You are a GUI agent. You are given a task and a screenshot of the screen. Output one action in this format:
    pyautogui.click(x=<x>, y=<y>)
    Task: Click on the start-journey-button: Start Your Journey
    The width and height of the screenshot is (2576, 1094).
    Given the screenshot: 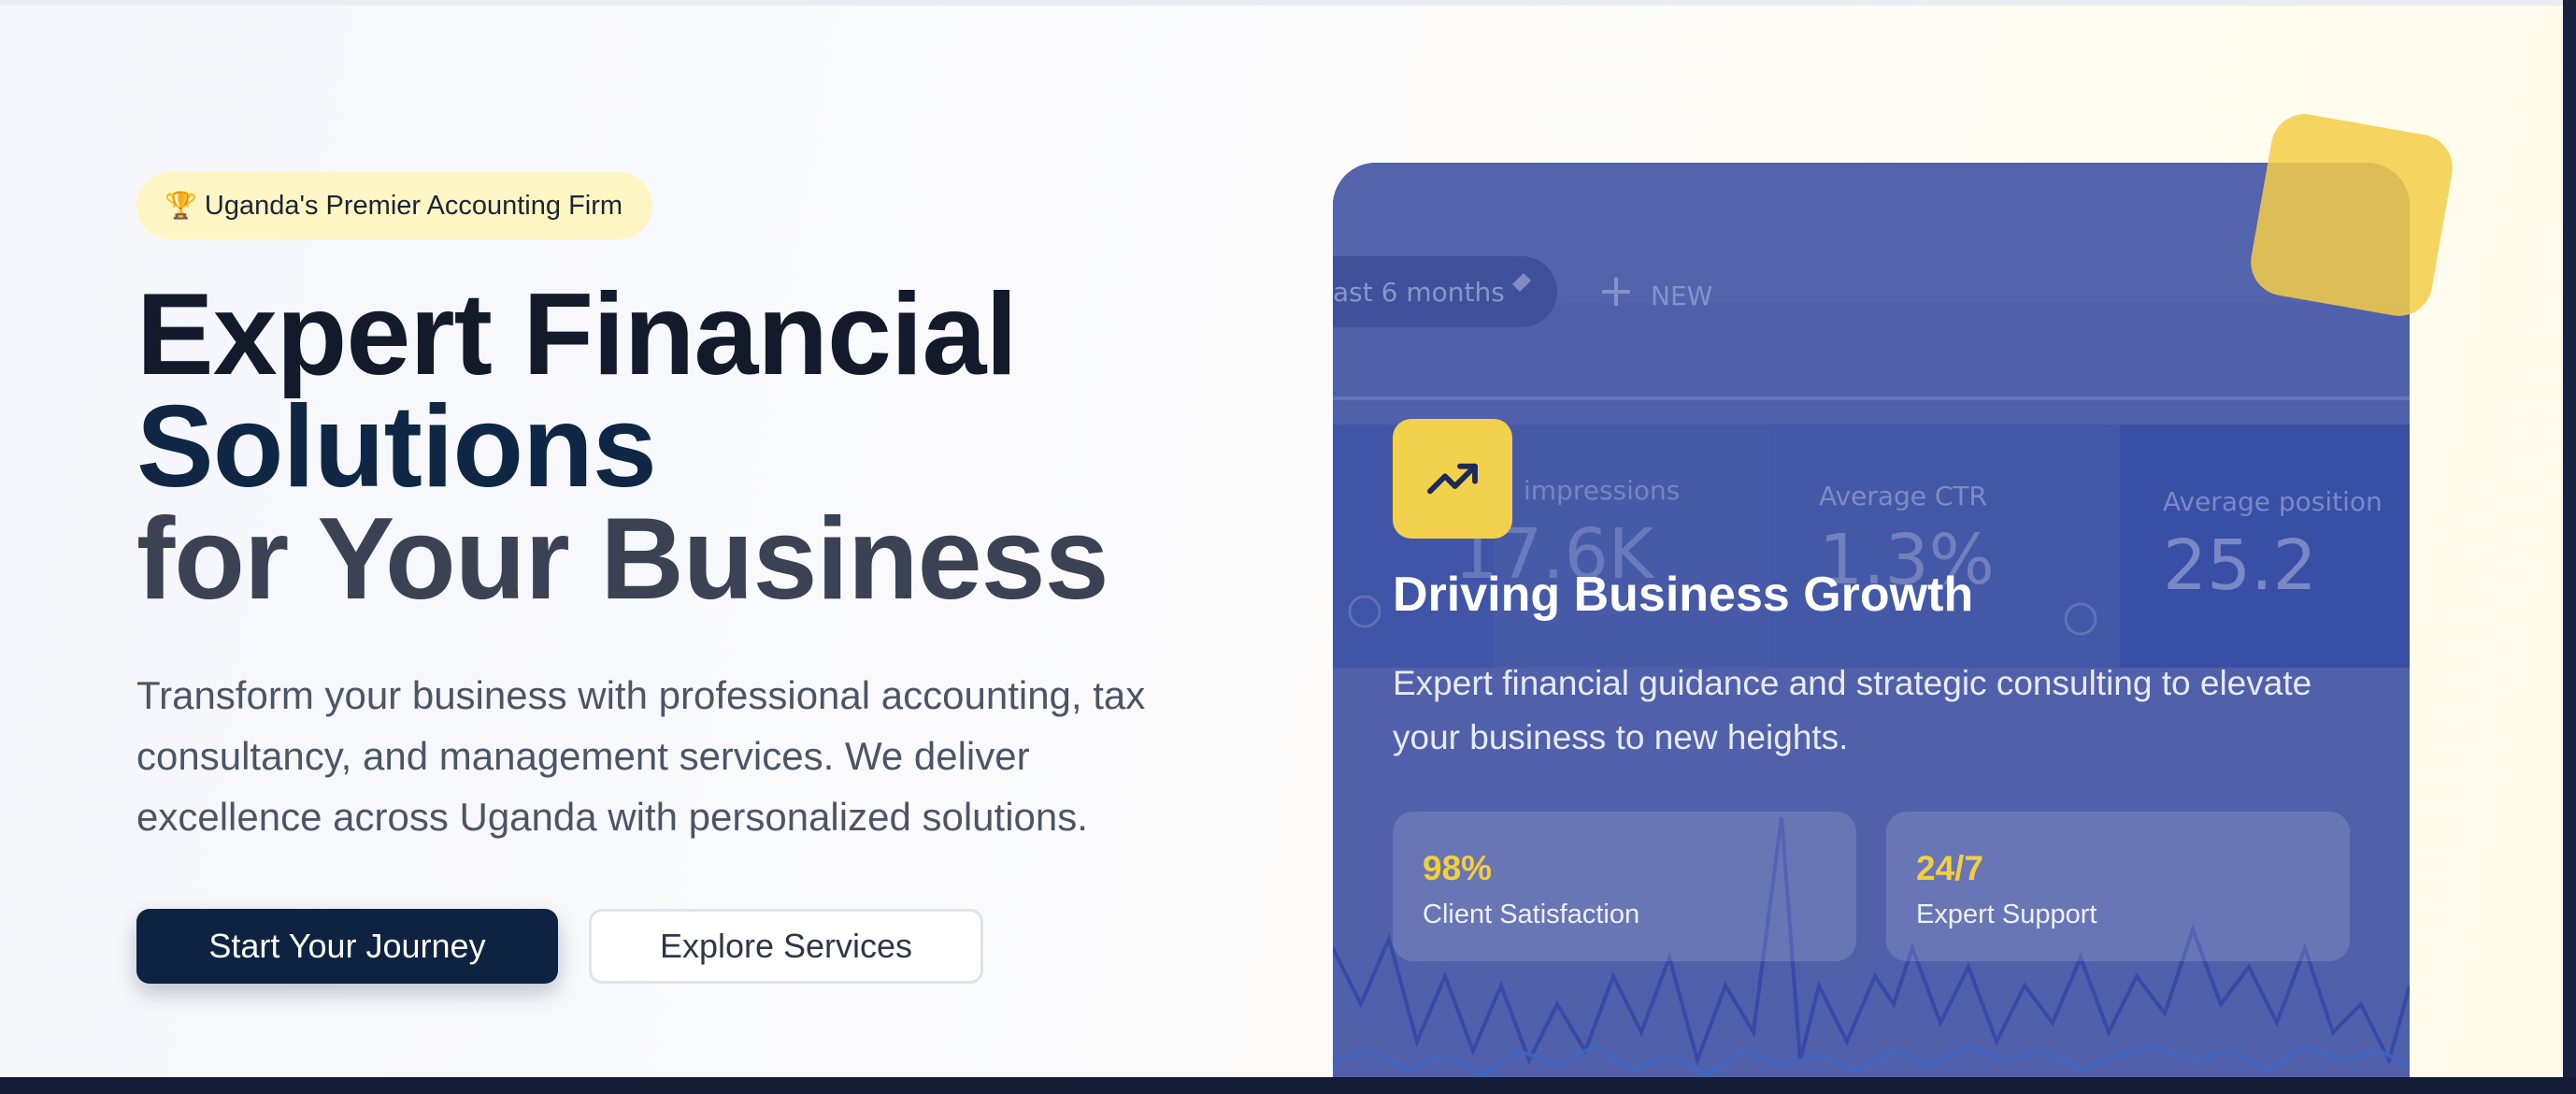 What is the action you would take?
    pyautogui.click(x=347, y=946)
    